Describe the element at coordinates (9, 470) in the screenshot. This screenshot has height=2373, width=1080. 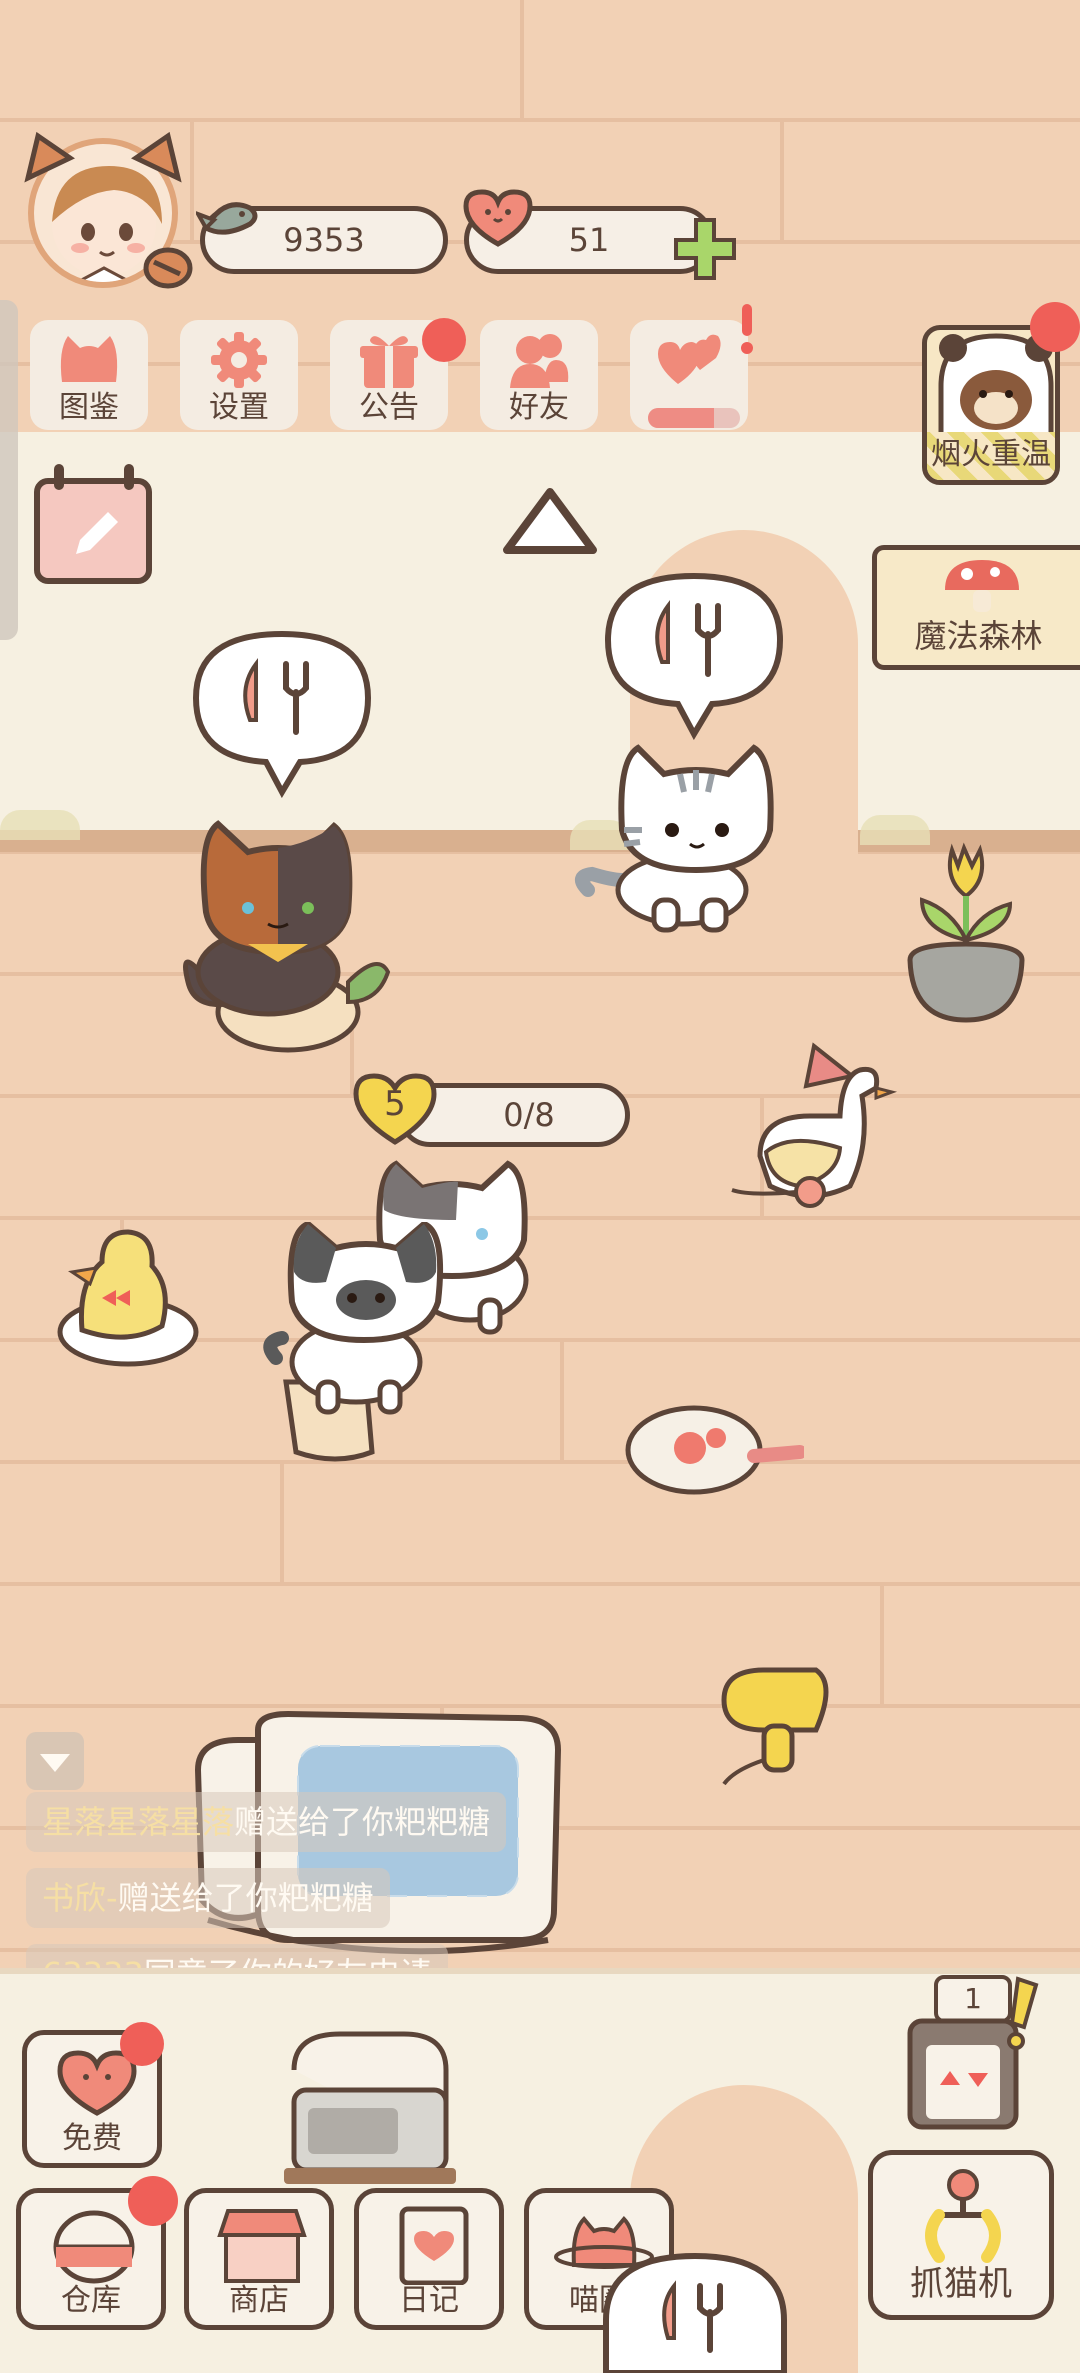
I see `side-drawer-handle` at that location.